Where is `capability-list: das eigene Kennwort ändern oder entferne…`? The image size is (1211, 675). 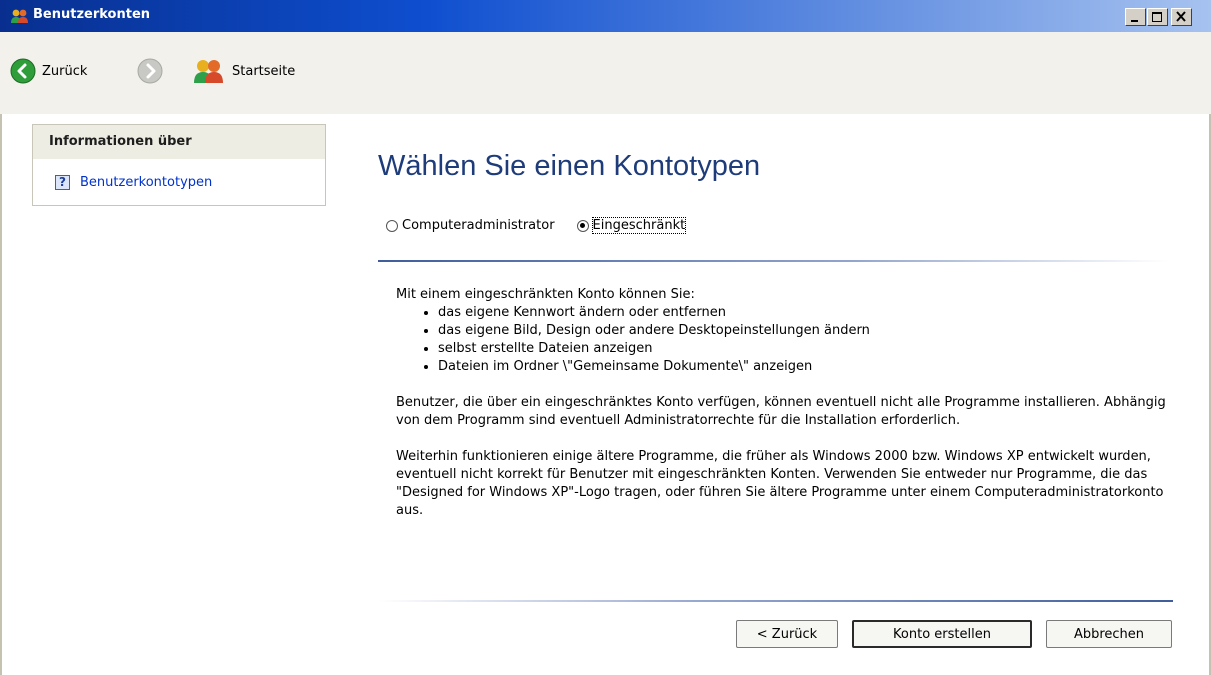
capability-list: das eigene Kennwort ändern oder entferne… is located at coordinates (781, 340).